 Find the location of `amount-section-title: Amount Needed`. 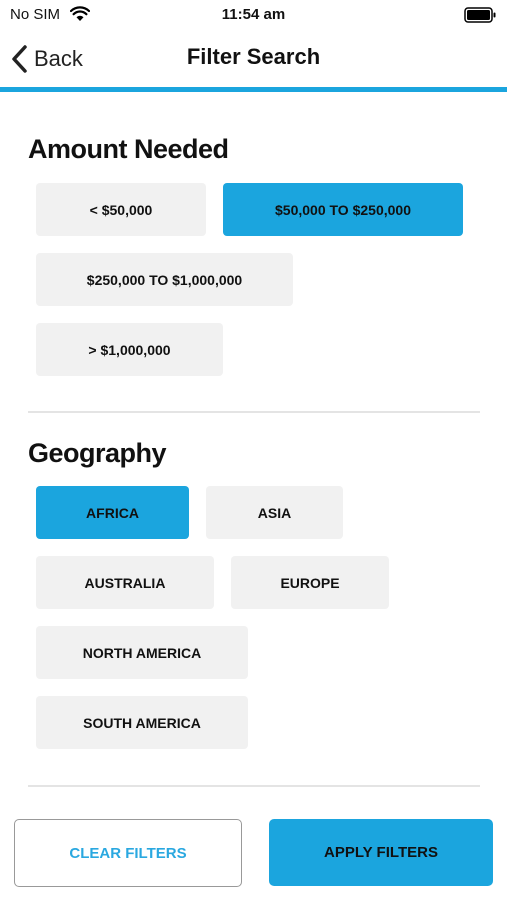

amount-section-title: Amount Needed is located at coordinates (128, 149).